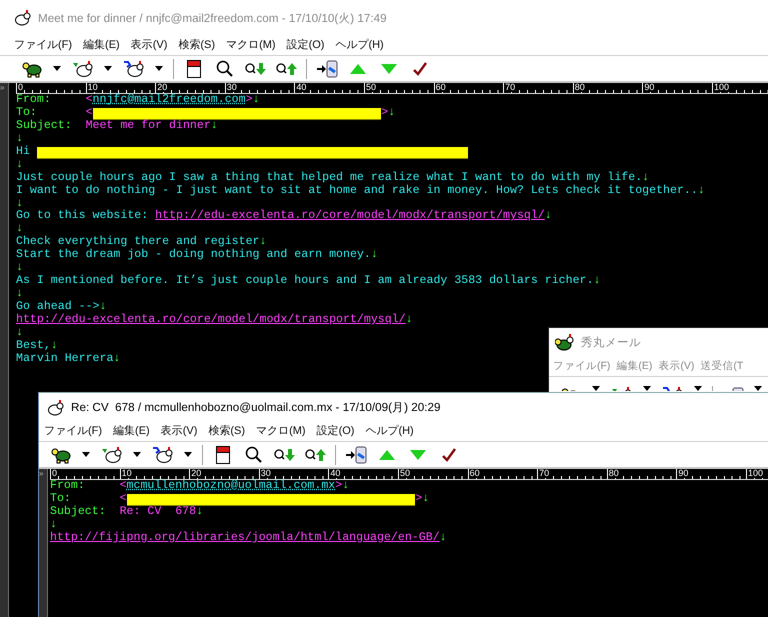 This screenshot has width=768, height=617. What do you see at coordinates (68, 486) in the screenshot?
I see `field-label: From:` at bounding box center [68, 486].